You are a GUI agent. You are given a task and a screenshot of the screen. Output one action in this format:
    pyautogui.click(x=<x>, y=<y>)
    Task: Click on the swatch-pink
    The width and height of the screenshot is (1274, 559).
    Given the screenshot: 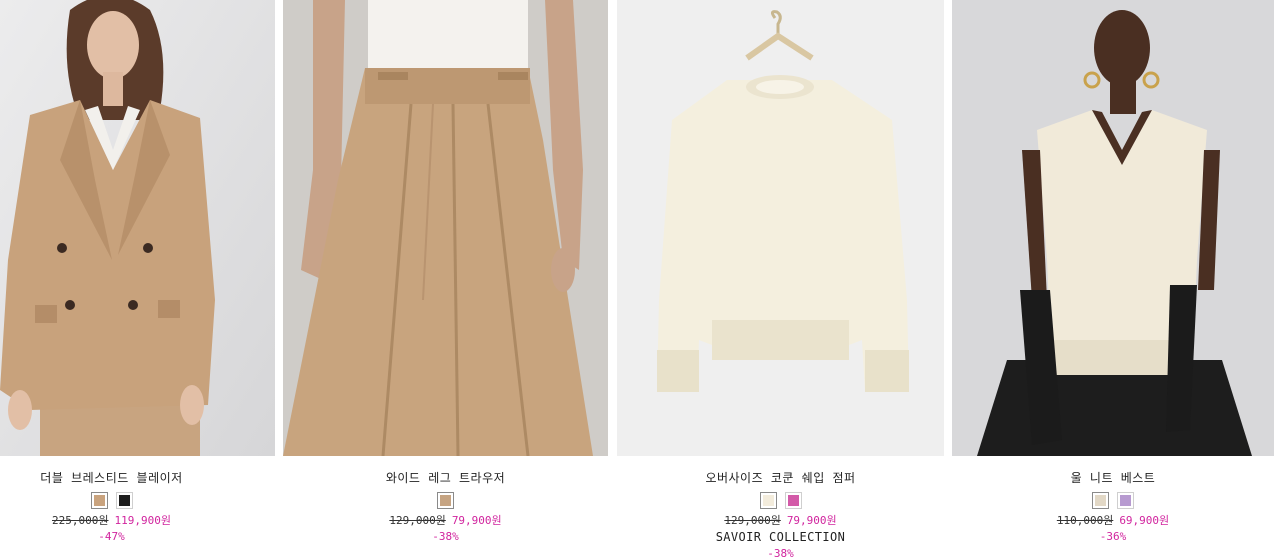 What is the action you would take?
    pyautogui.click(x=793, y=500)
    